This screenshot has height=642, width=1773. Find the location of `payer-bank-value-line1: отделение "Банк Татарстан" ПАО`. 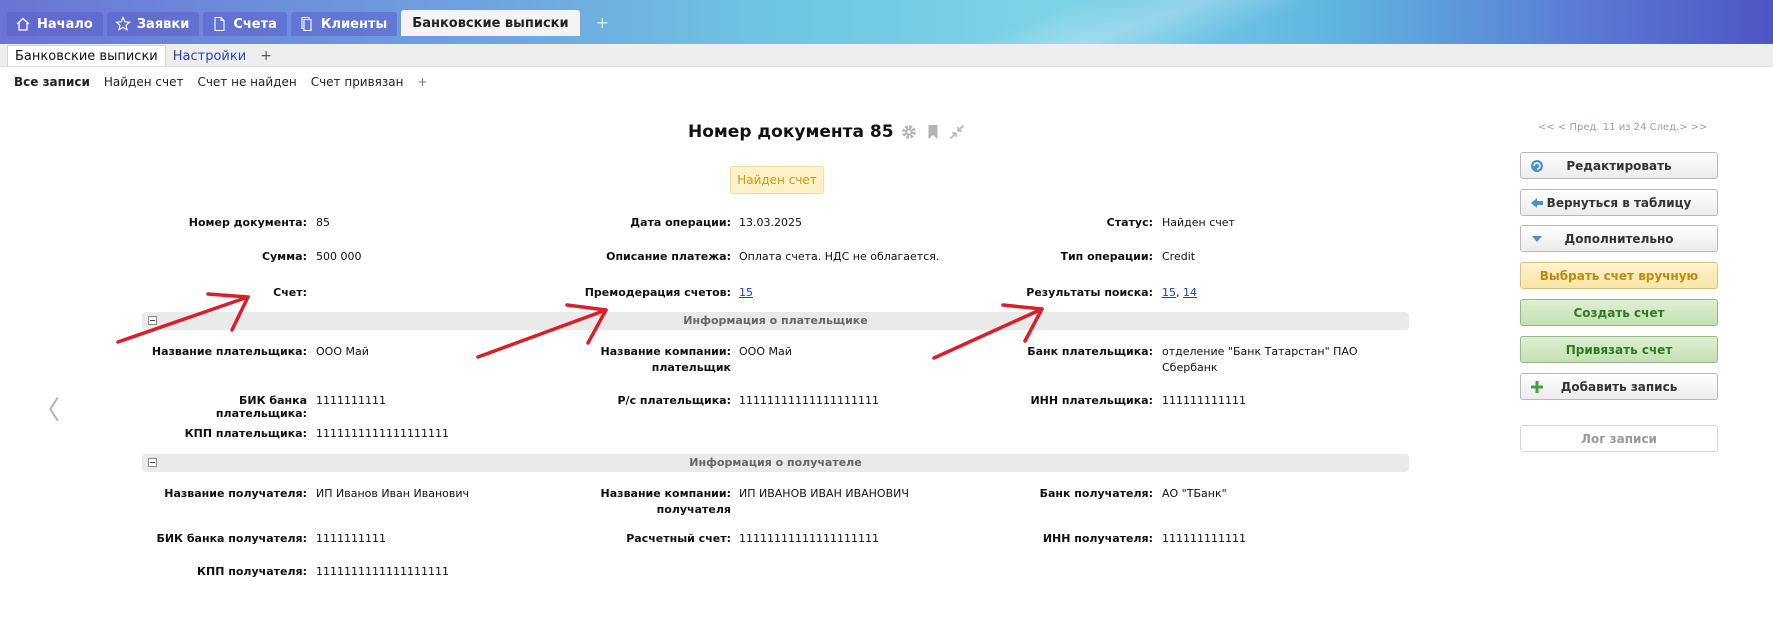

payer-bank-value-line1: отделение "Банк Татарстан" ПАО is located at coordinates (1260, 351).